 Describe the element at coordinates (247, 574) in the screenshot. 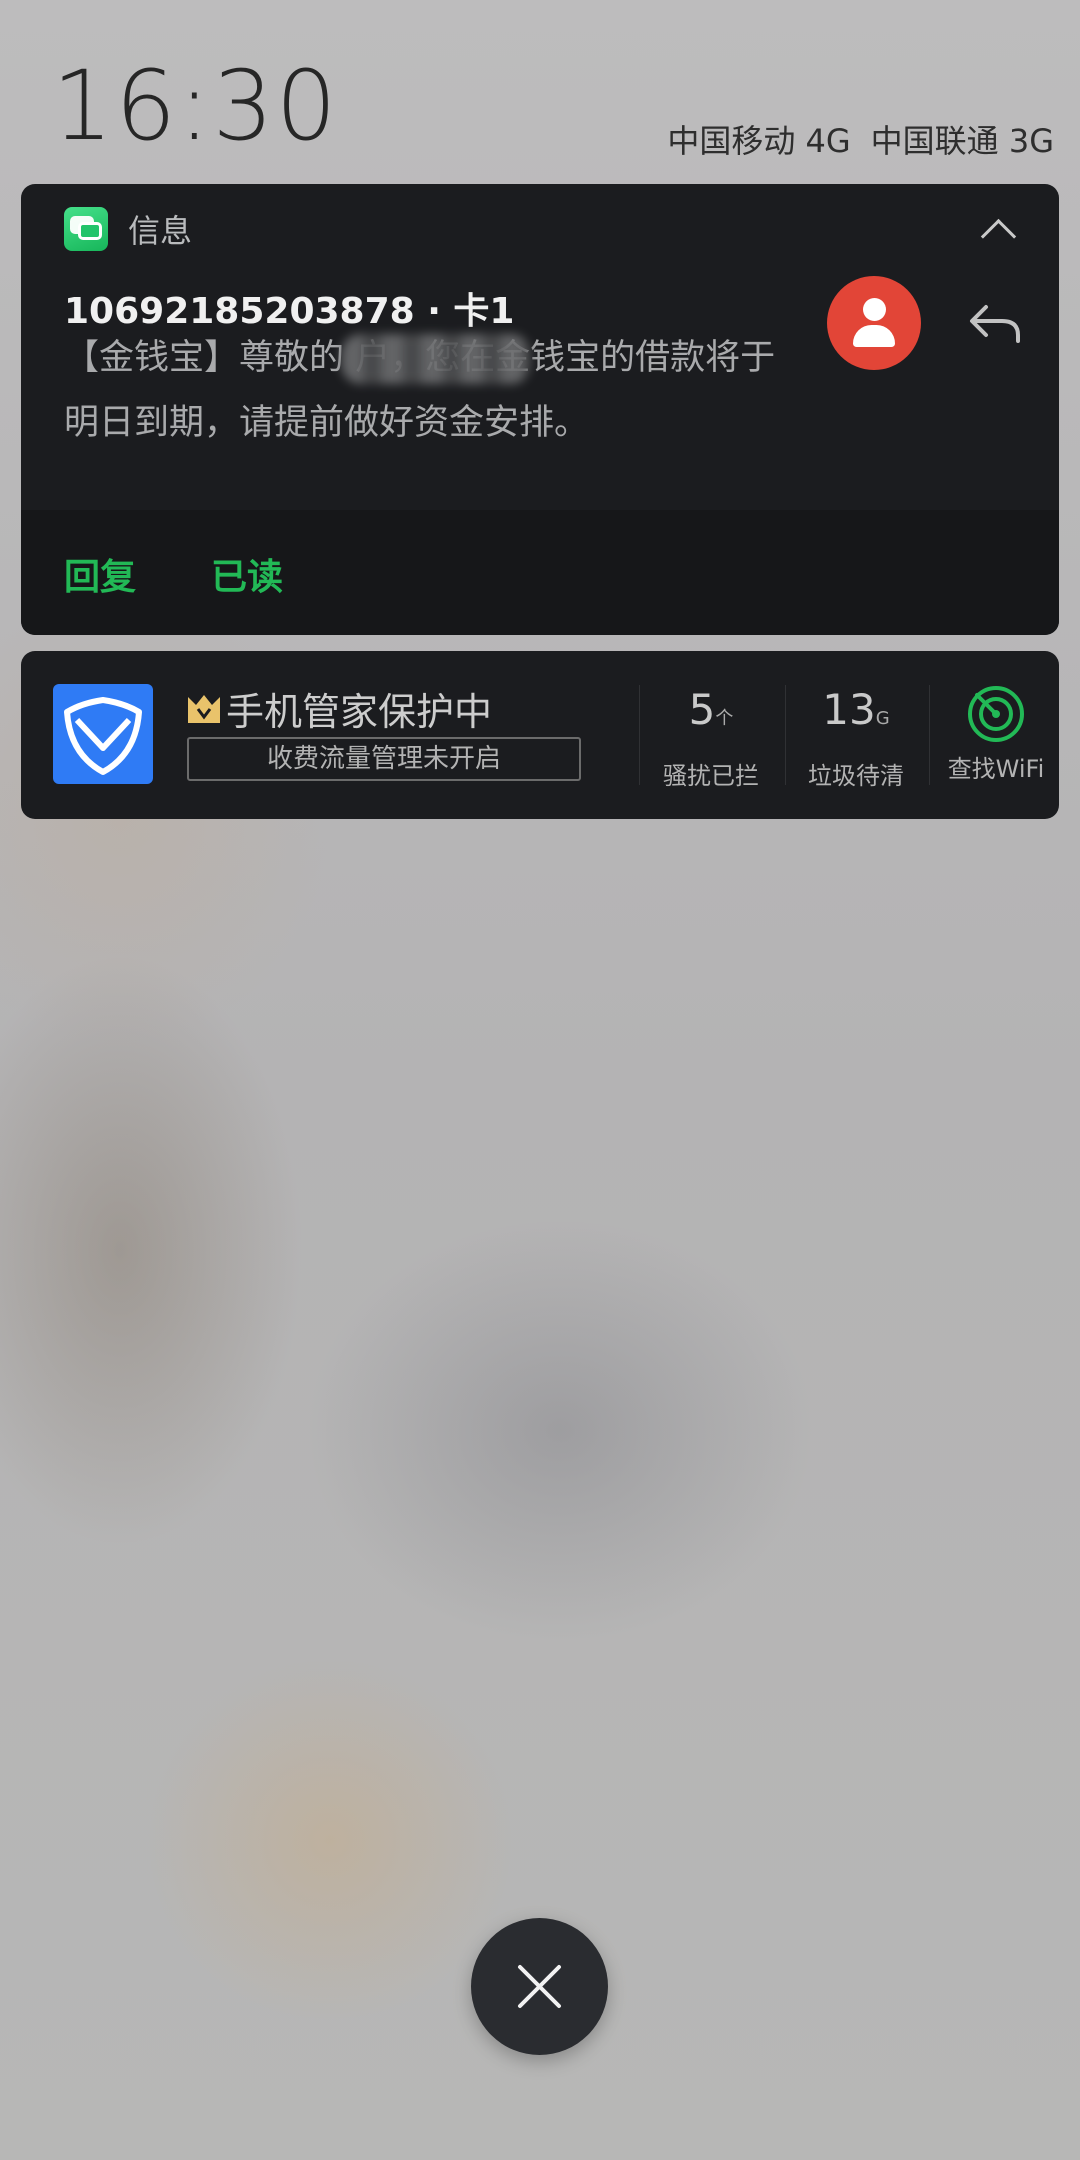

I see `mark-read-button: 已读` at that location.